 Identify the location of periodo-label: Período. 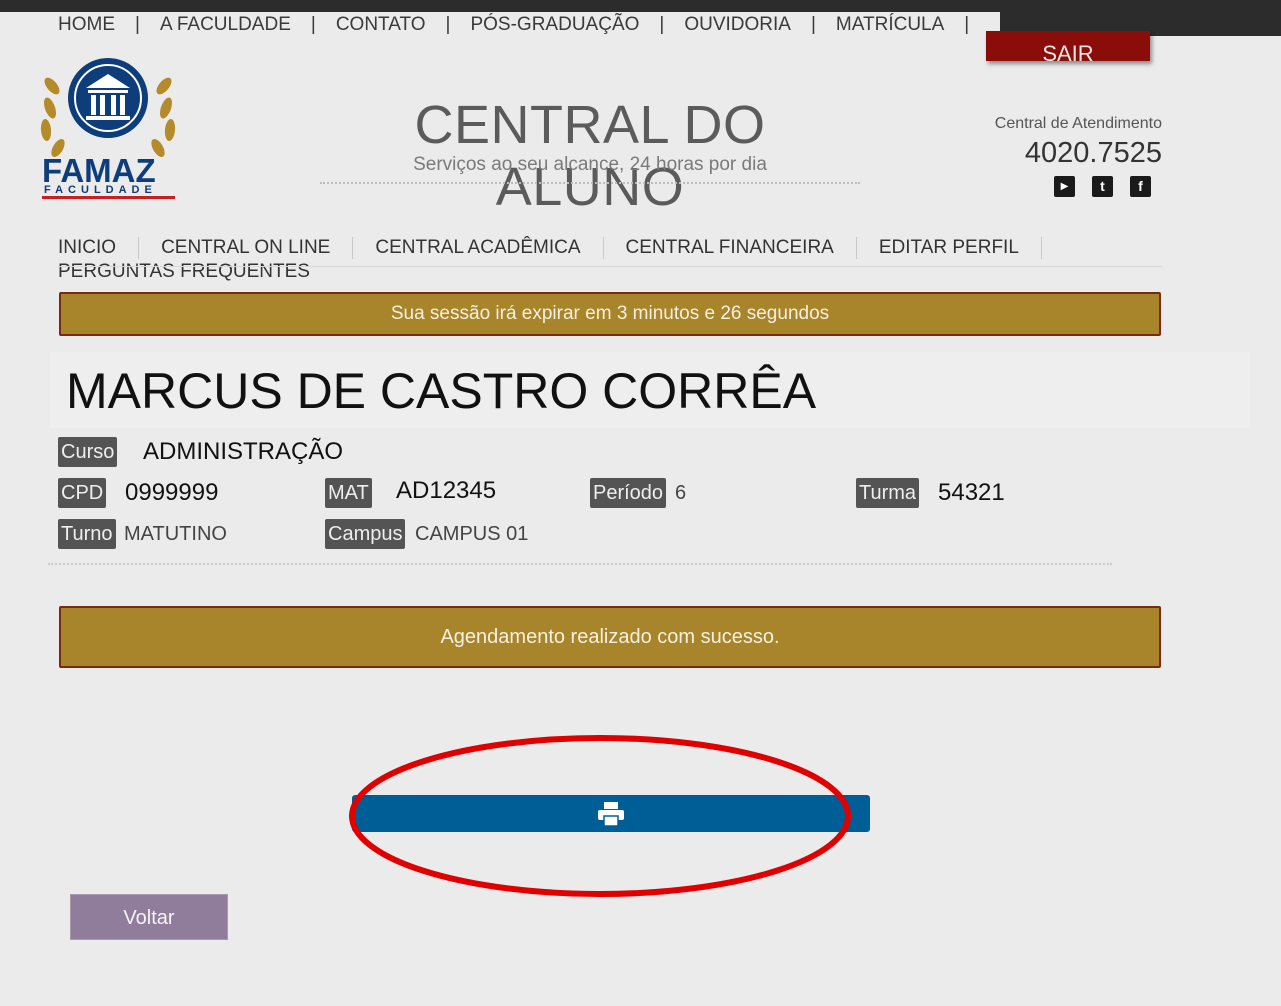
(628, 493).